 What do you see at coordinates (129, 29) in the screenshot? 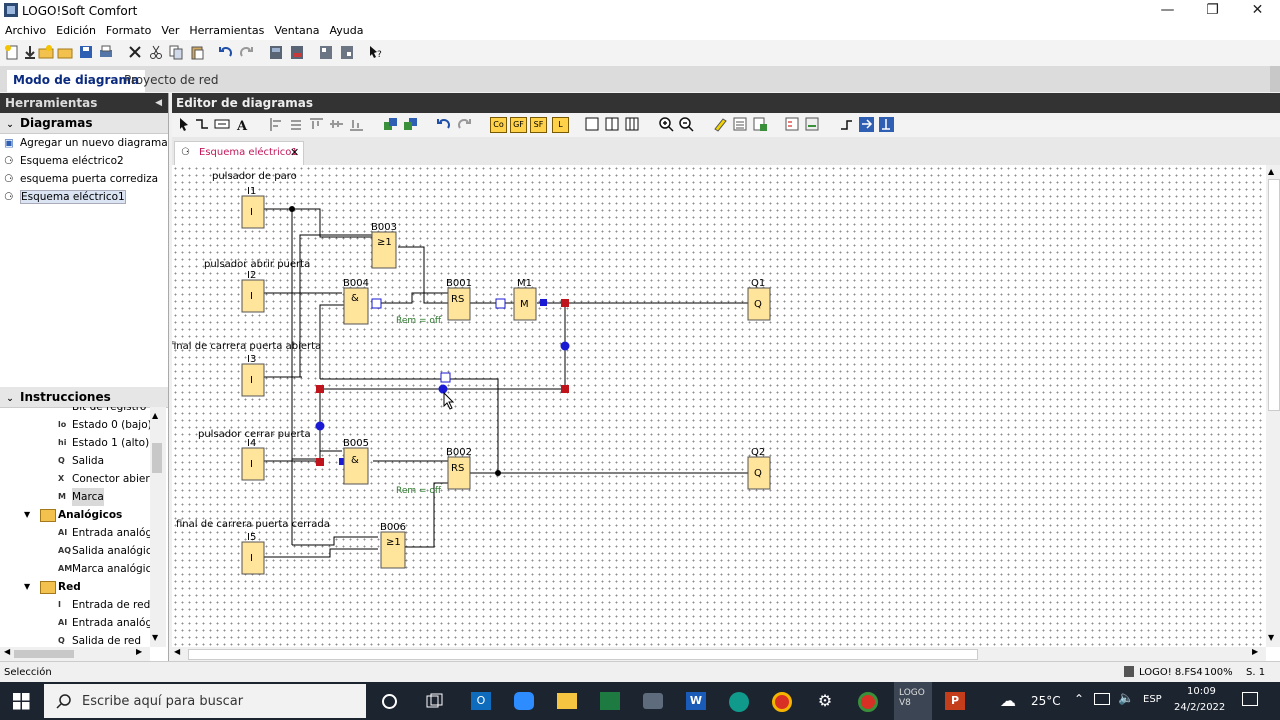
I see `menu-formato: Formato` at bounding box center [129, 29].